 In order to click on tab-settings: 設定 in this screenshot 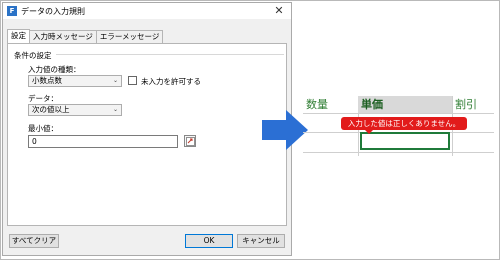, I will do `click(18, 36)`.